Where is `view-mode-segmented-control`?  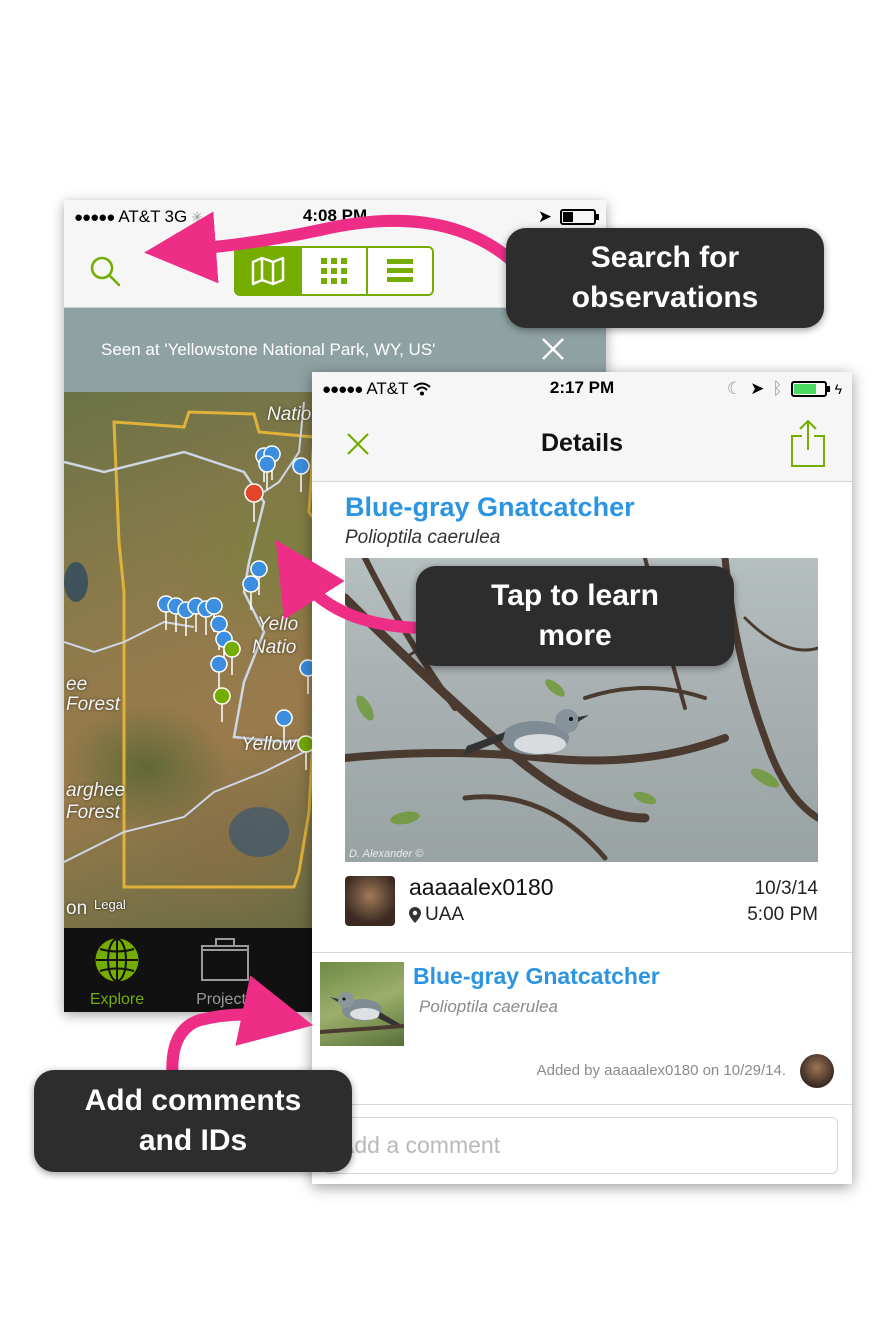
view-mode-segmented-control is located at coordinates (334, 271).